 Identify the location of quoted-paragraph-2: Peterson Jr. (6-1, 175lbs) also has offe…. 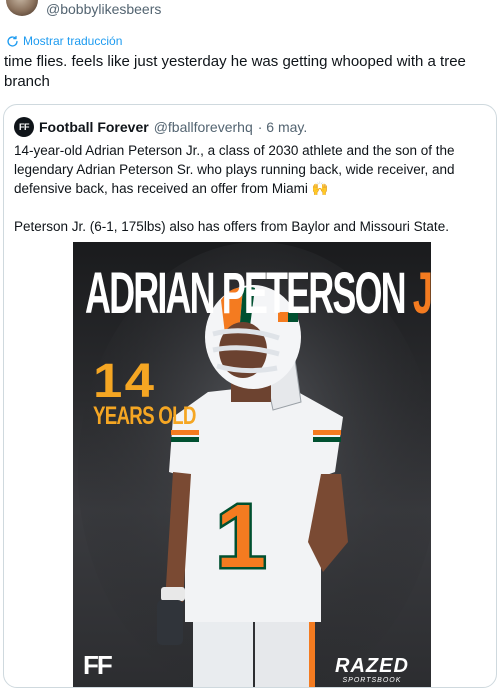
(231, 226).